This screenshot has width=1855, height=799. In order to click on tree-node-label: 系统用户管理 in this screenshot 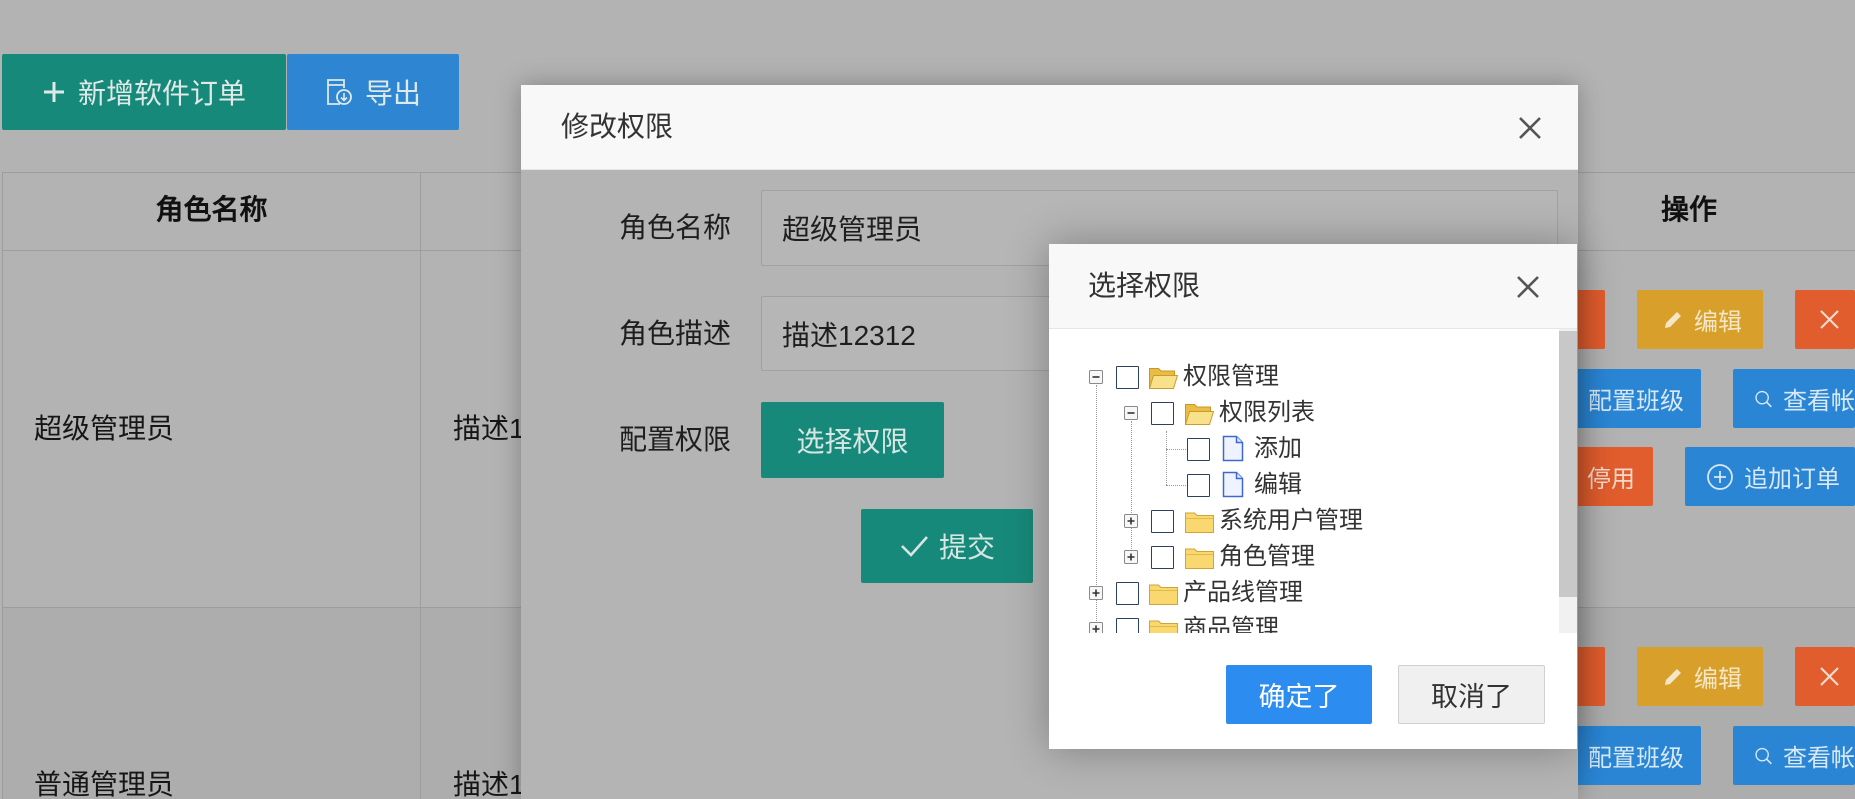, I will do `click(1291, 521)`.